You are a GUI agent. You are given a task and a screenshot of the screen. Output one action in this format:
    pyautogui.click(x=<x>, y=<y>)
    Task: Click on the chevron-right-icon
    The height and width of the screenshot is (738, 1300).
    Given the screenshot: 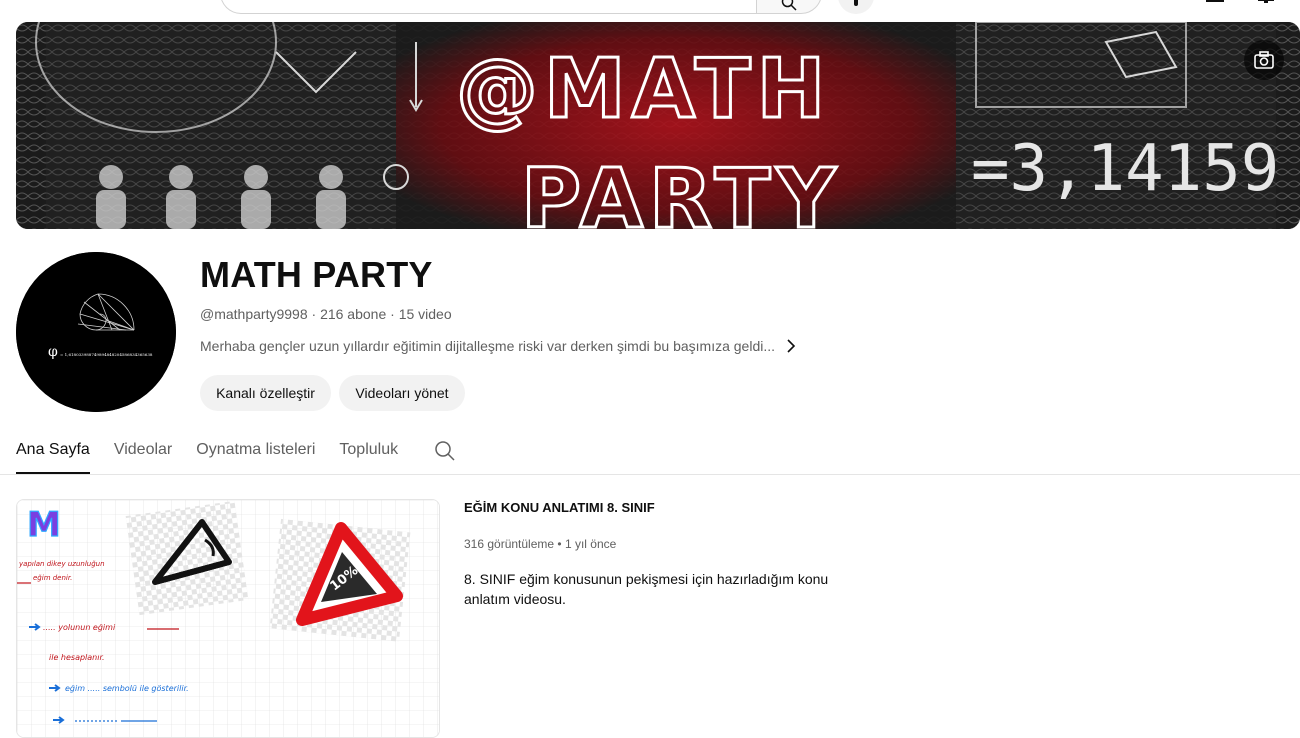 What is the action you would take?
    pyautogui.click(x=791, y=346)
    